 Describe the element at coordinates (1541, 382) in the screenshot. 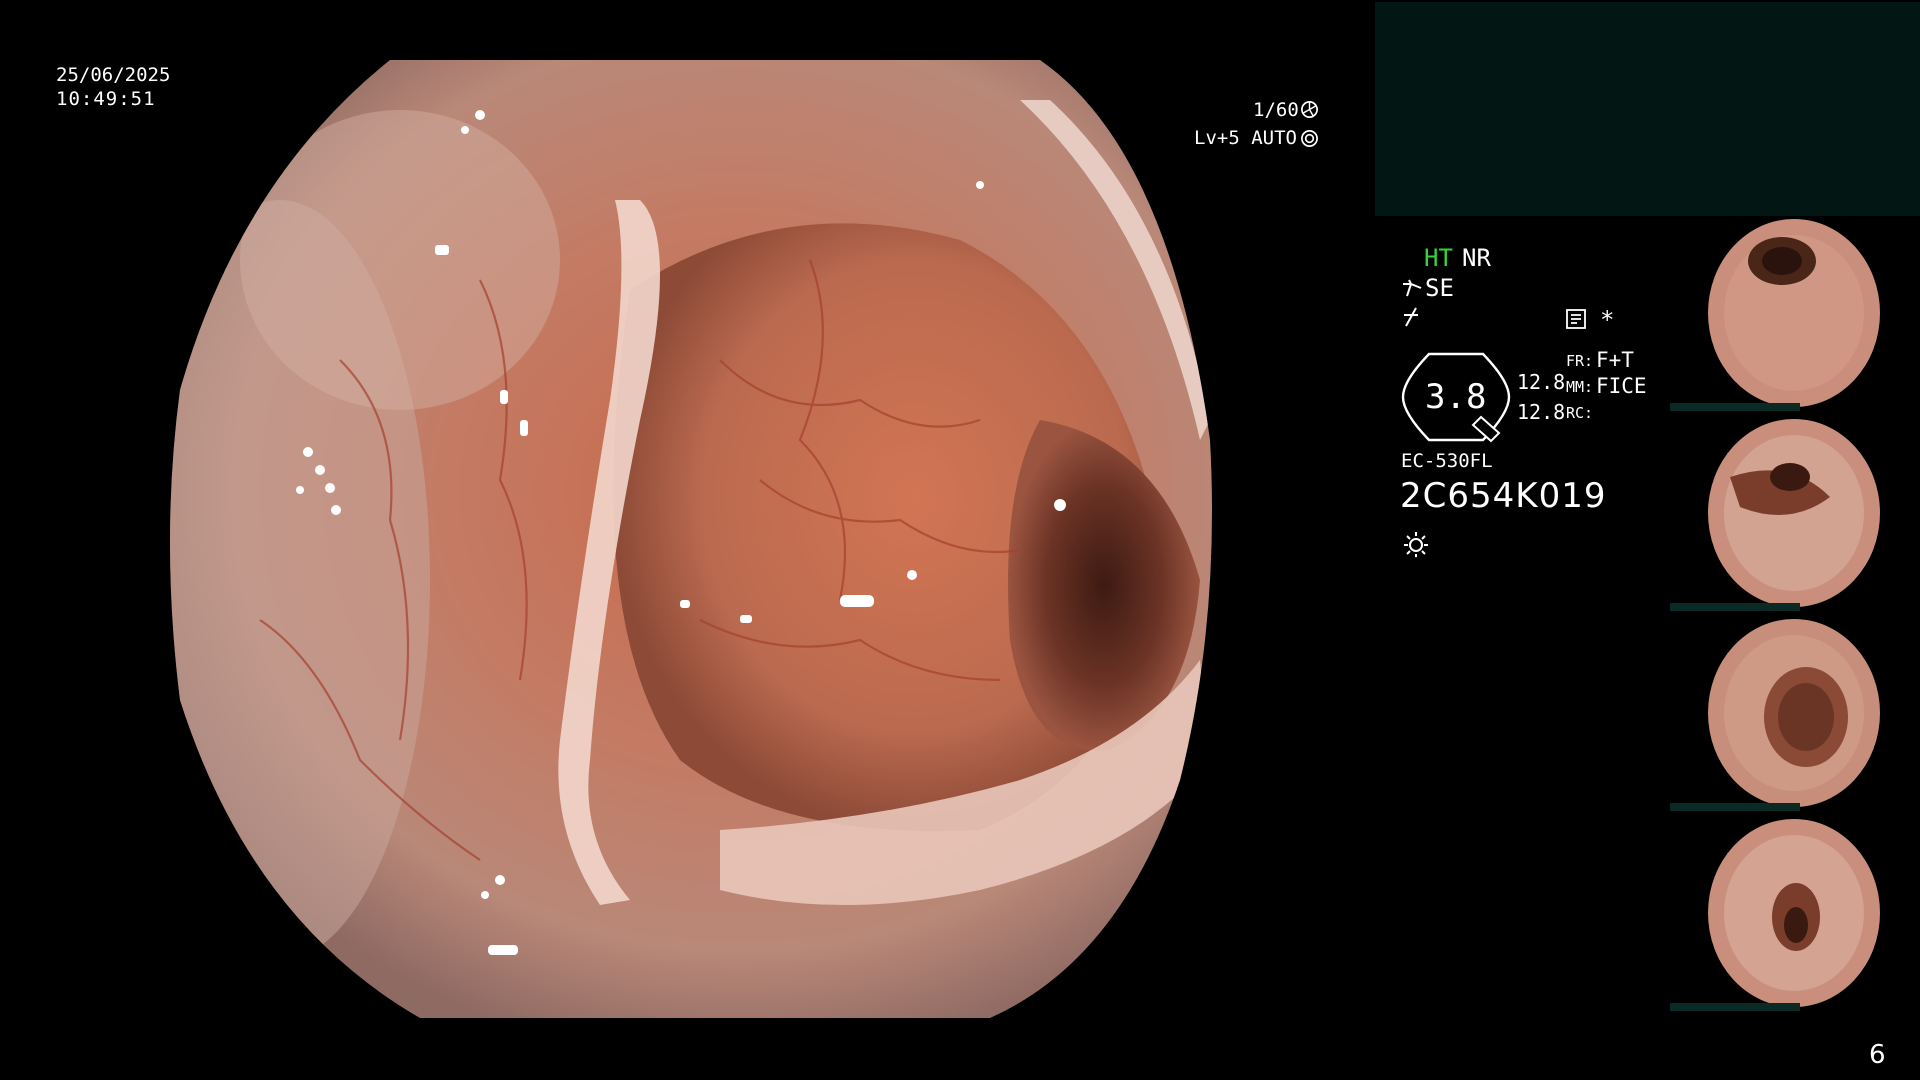

I see `value-top: 12.8` at that location.